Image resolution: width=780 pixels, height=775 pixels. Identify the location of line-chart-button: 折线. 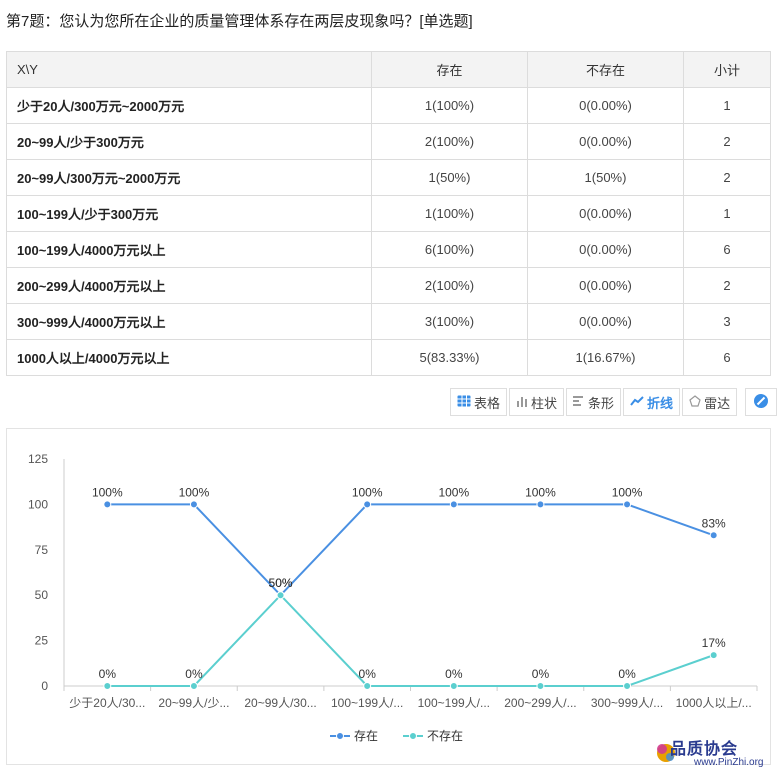
(652, 402).